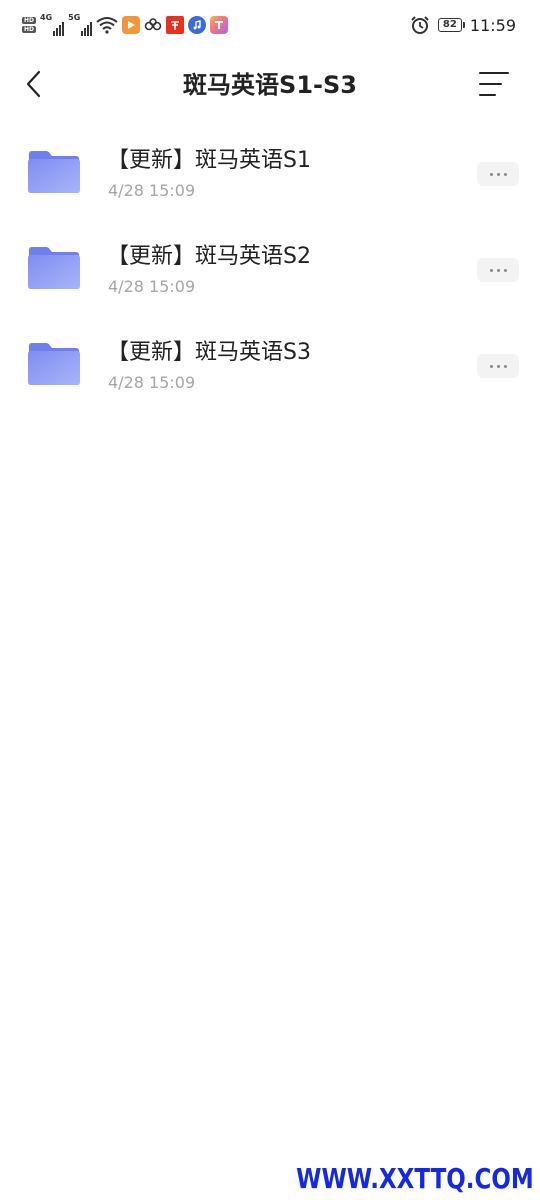 The width and height of the screenshot is (540, 1200). What do you see at coordinates (209, 160) in the screenshot?
I see `file-name: 【更新】斑马英语S1` at bounding box center [209, 160].